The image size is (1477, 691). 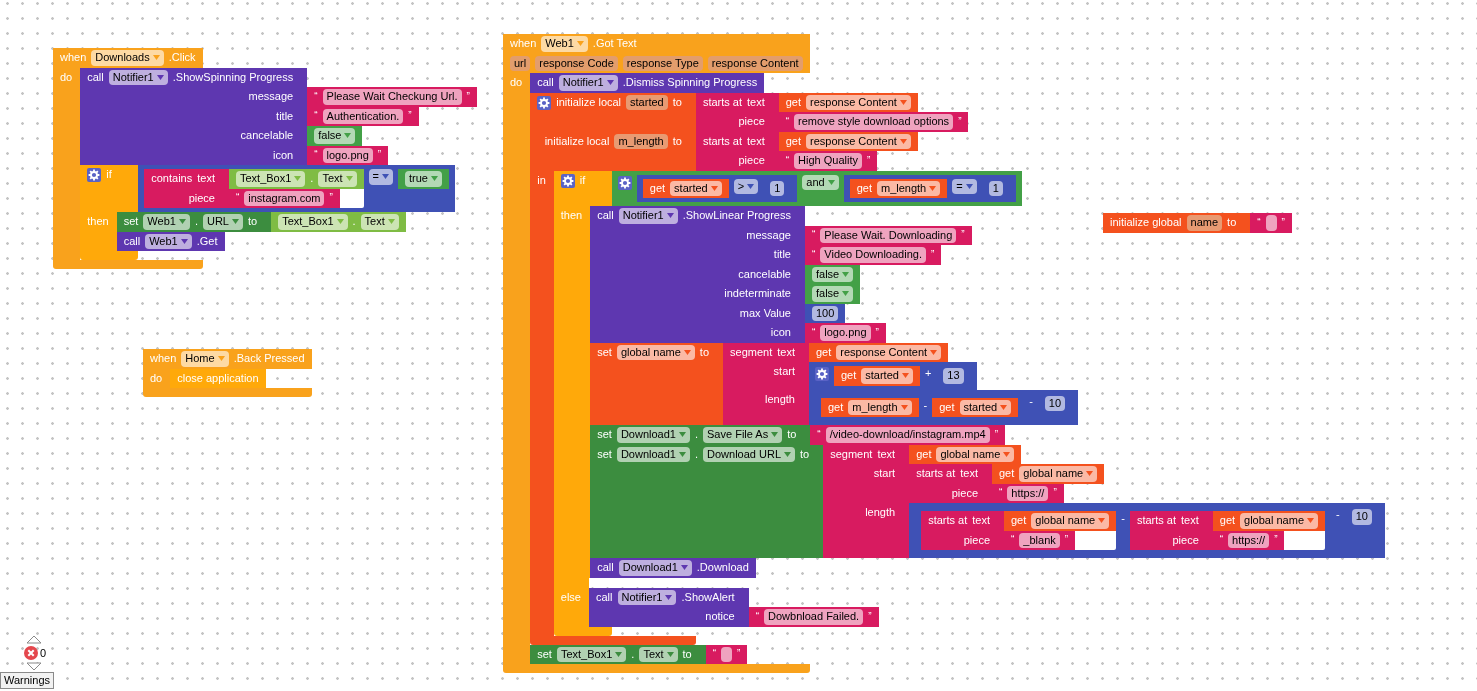 I want to click on block-label: call, so click(x=605, y=215).